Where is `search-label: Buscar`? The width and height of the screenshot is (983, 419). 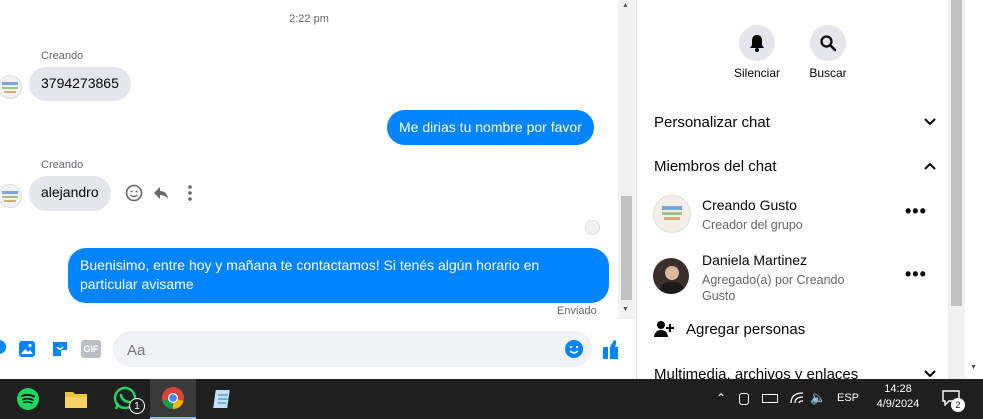 search-label: Buscar is located at coordinates (828, 73).